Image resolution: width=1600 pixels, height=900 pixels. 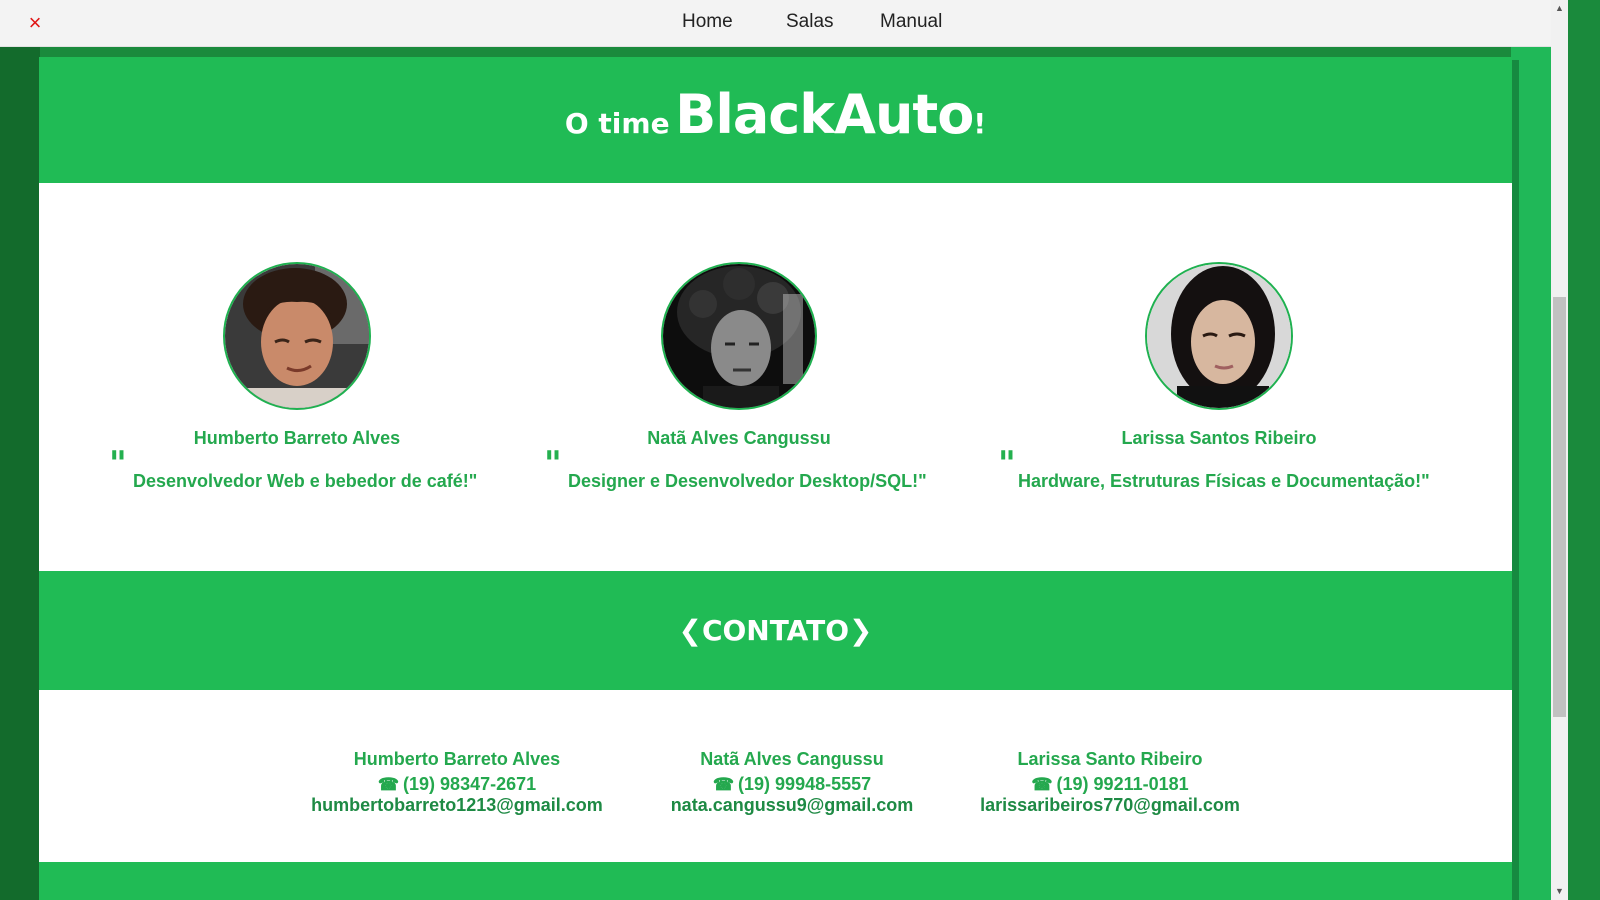 I want to click on top-navbar: × Home Salas Manual, so click(x=775, y=23).